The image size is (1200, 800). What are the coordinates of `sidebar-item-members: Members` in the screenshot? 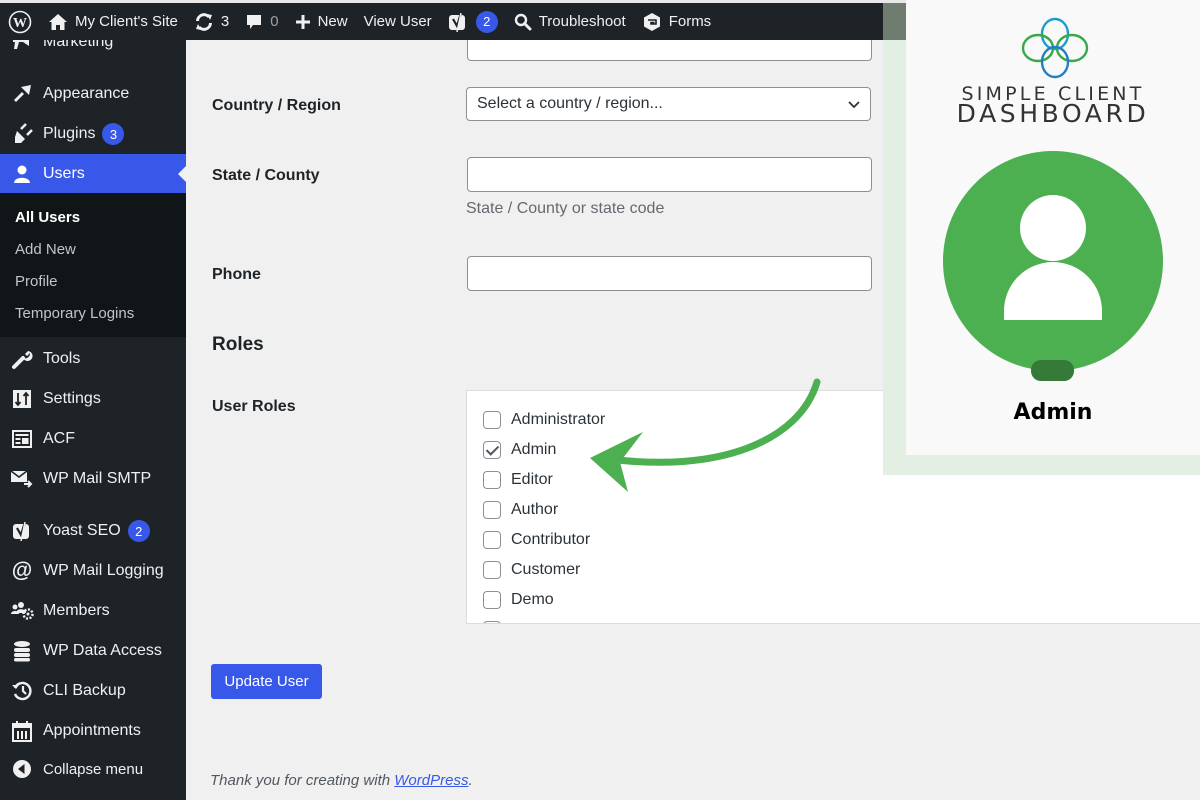 It's located at (93, 611).